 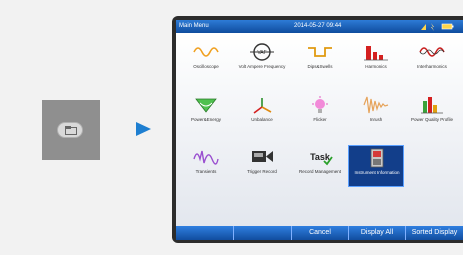 What do you see at coordinates (262, 156) in the screenshot?
I see `trigger-record-icon` at bounding box center [262, 156].